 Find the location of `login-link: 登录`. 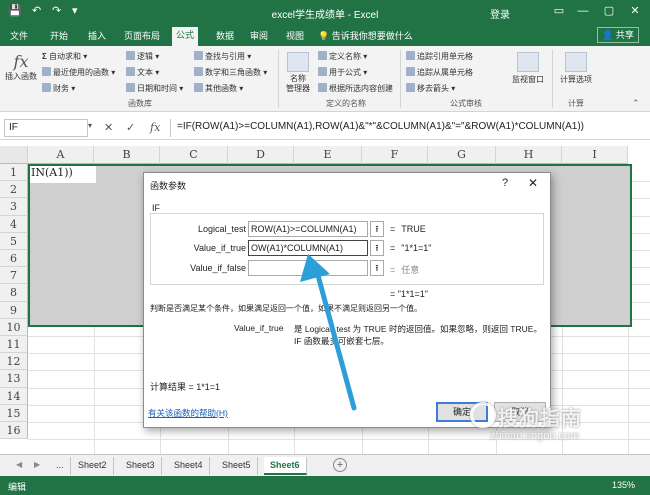

login-link: 登录 is located at coordinates (500, 13).